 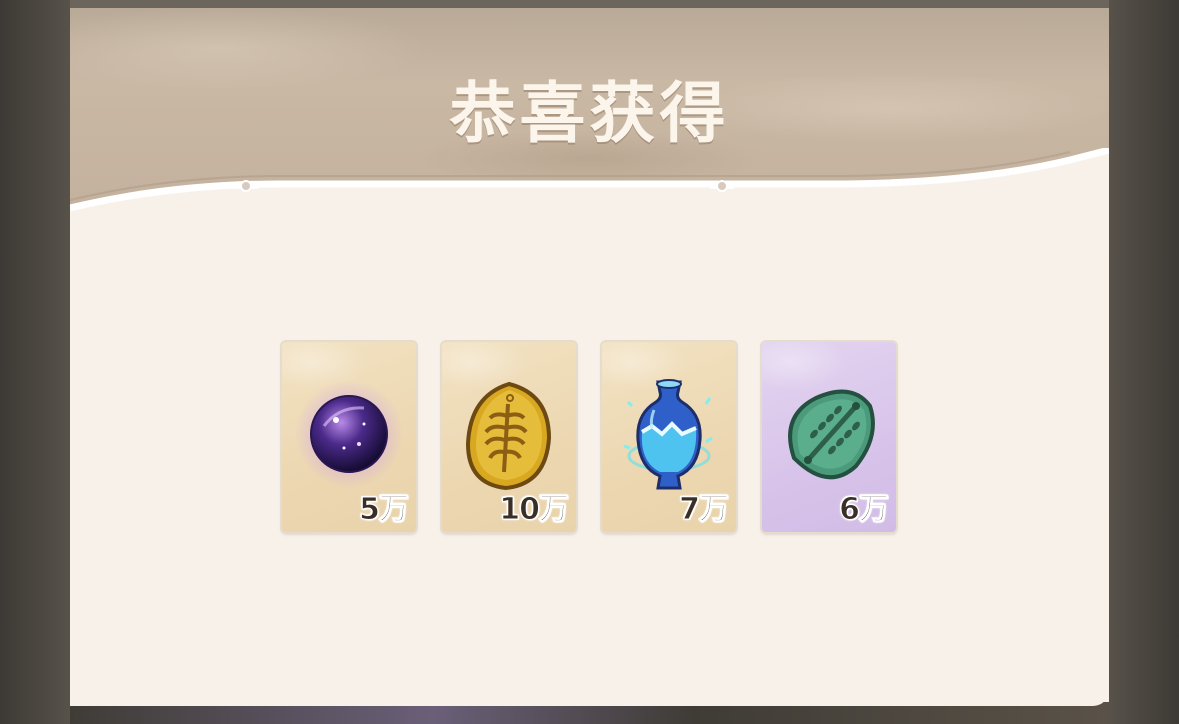 I want to click on golden-leaf-token-icon, so click(x=508, y=436).